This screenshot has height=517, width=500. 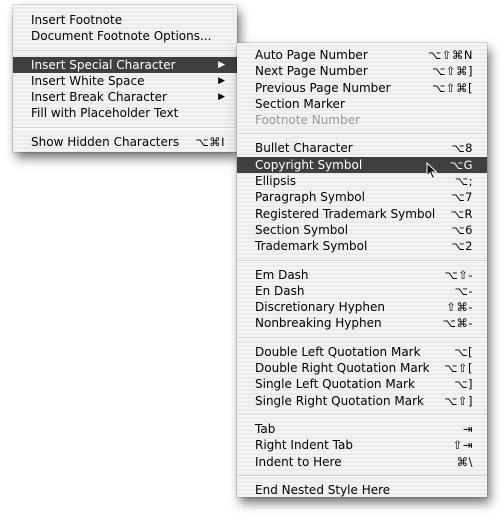 What do you see at coordinates (362, 291) in the screenshot?
I see `submenu-item-en-dash: En Dash ⌥-` at bounding box center [362, 291].